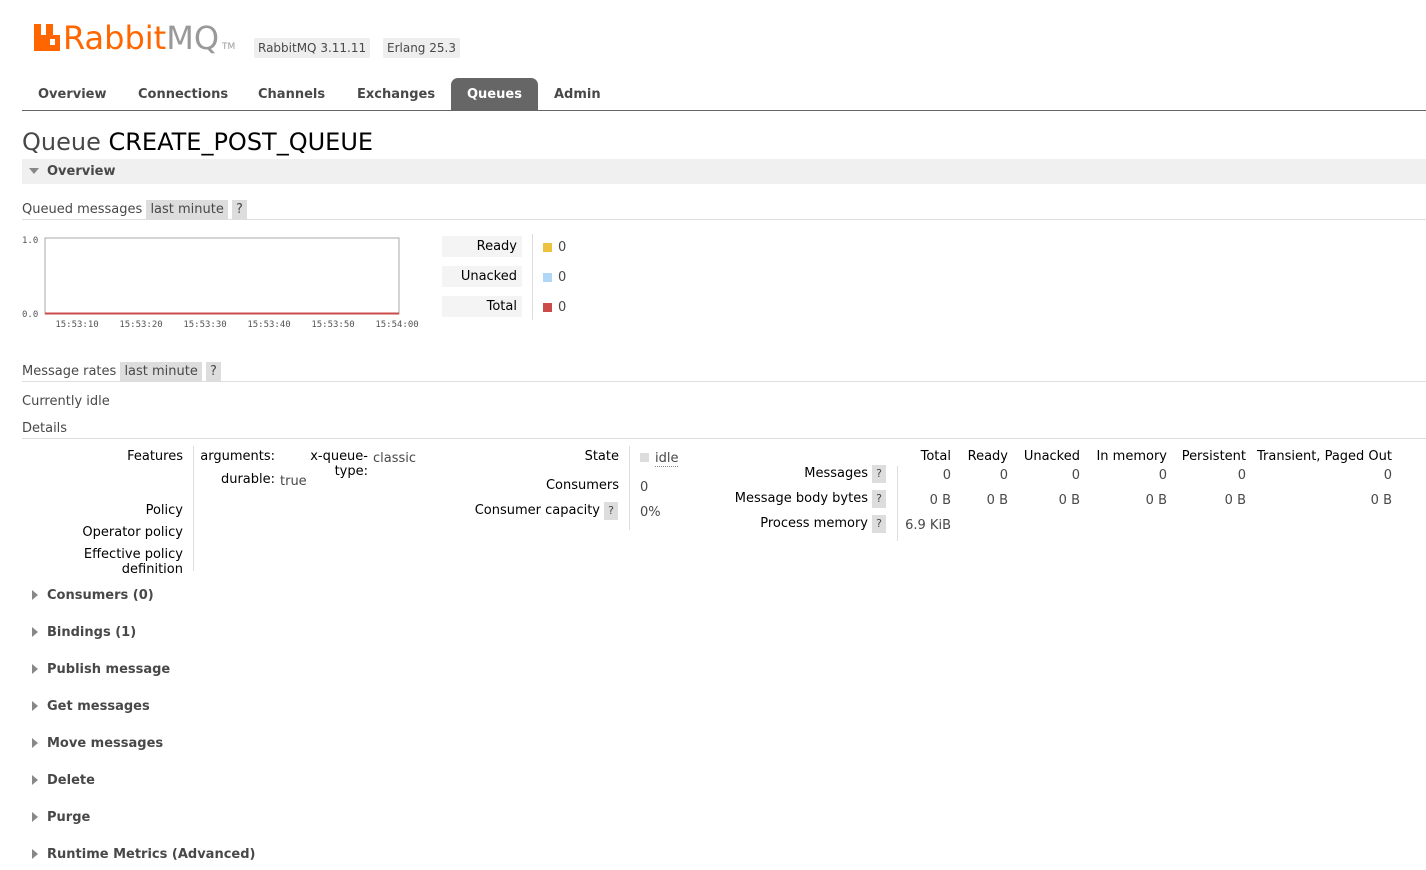  I want to click on tab-connections: Connections, so click(183, 94).